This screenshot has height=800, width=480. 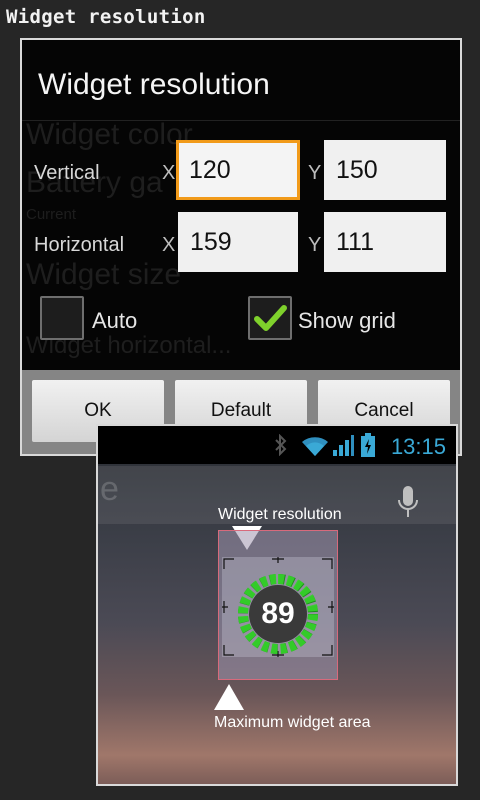 I want to click on status-bar: 13:15, so click(x=277, y=445).